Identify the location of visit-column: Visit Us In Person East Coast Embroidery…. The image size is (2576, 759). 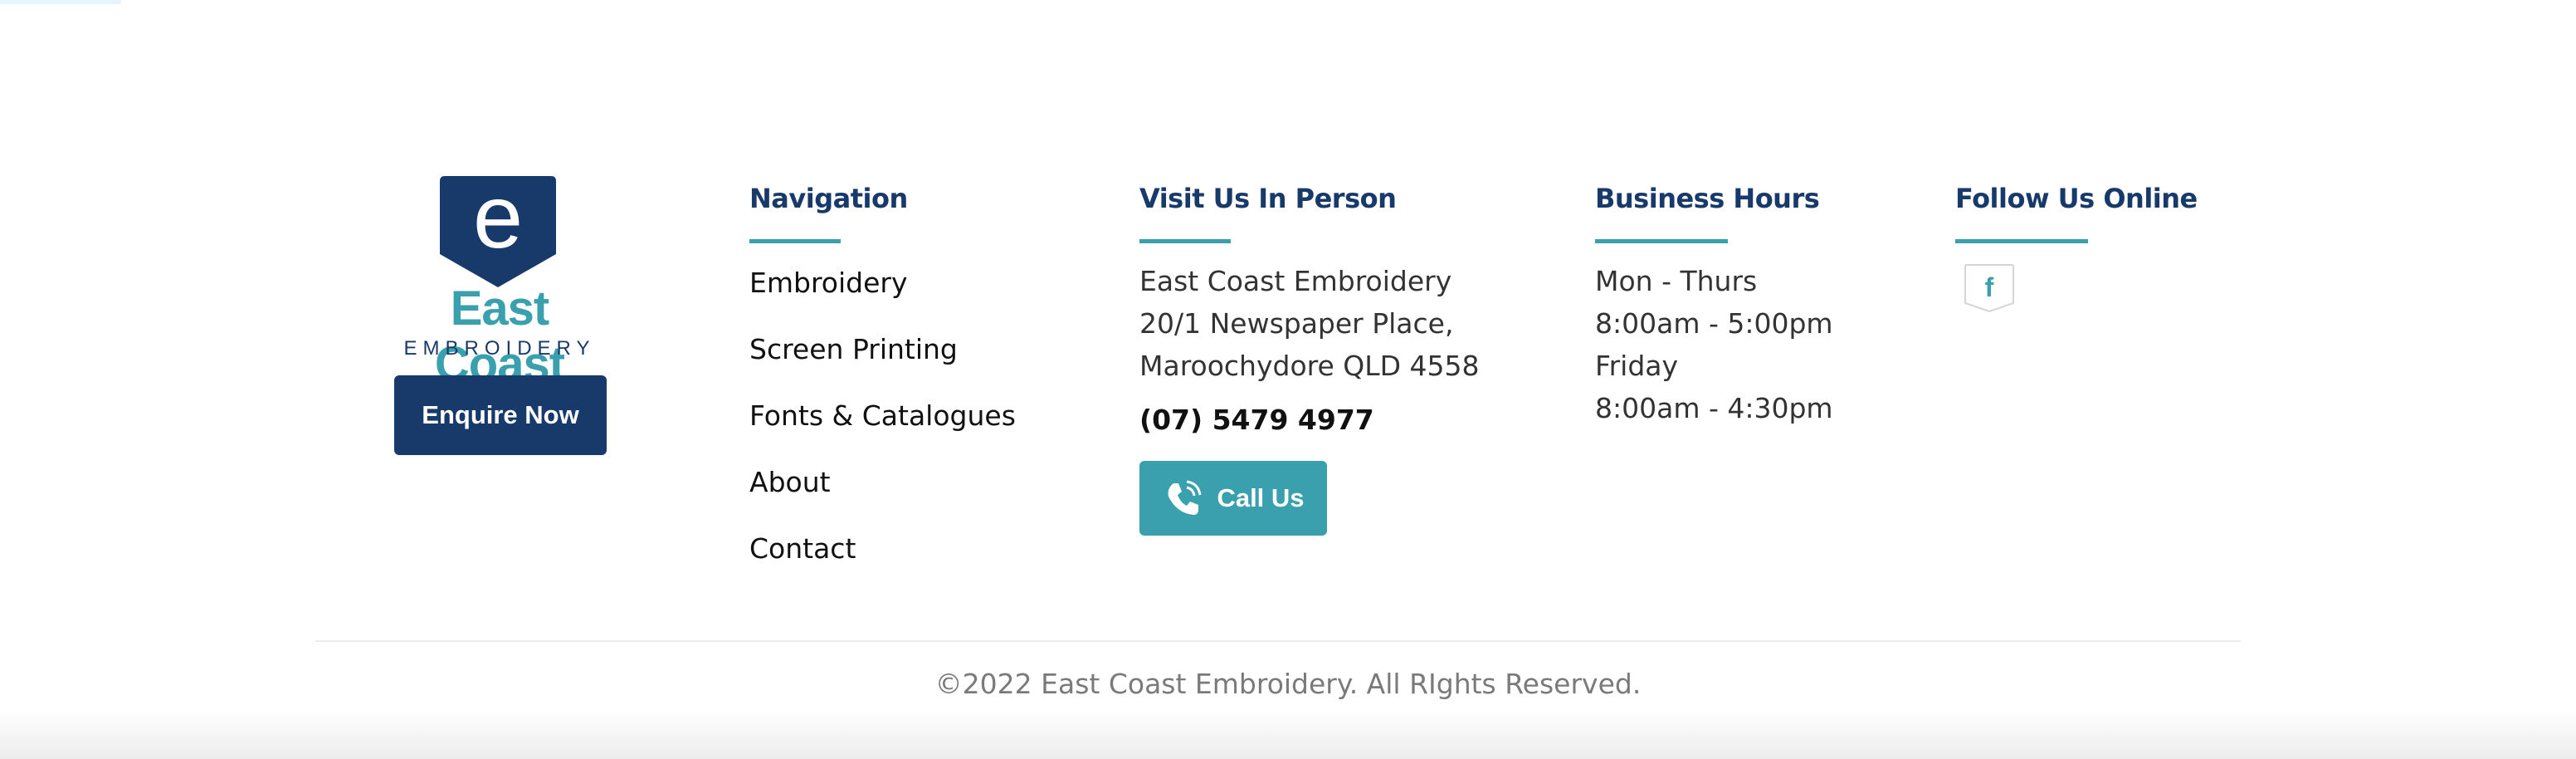
(1310, 357).